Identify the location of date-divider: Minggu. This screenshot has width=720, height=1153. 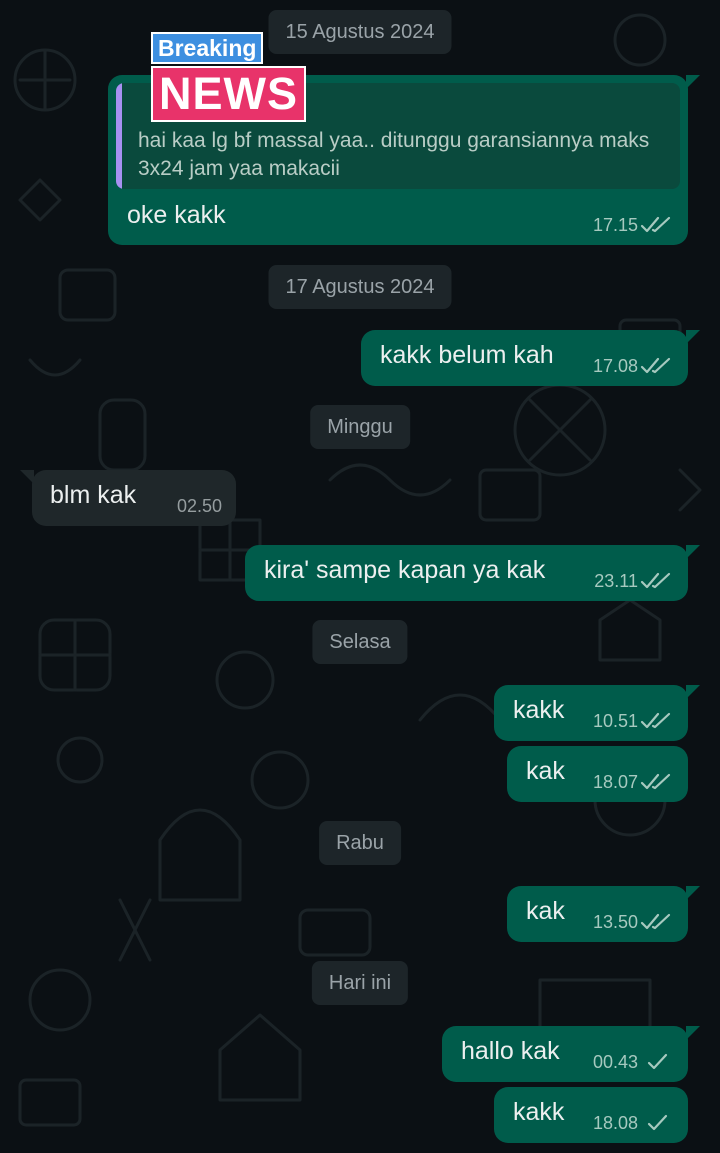
(360, 427).